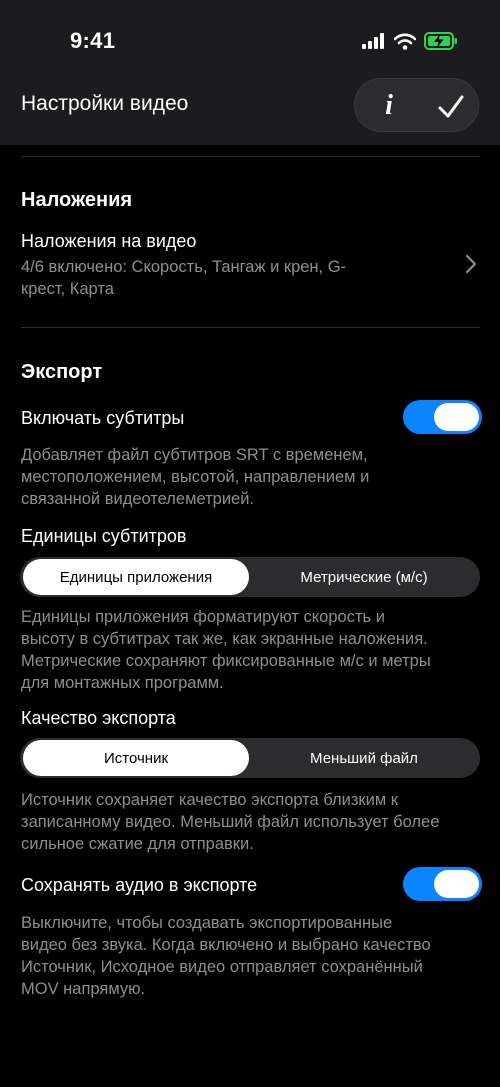 Image resolution: width=500 pixels, height=1087 pixels. I want to click on subtitle-units-segmented-control: Единицы приложения Метрические (м/с), so click(250, 577).